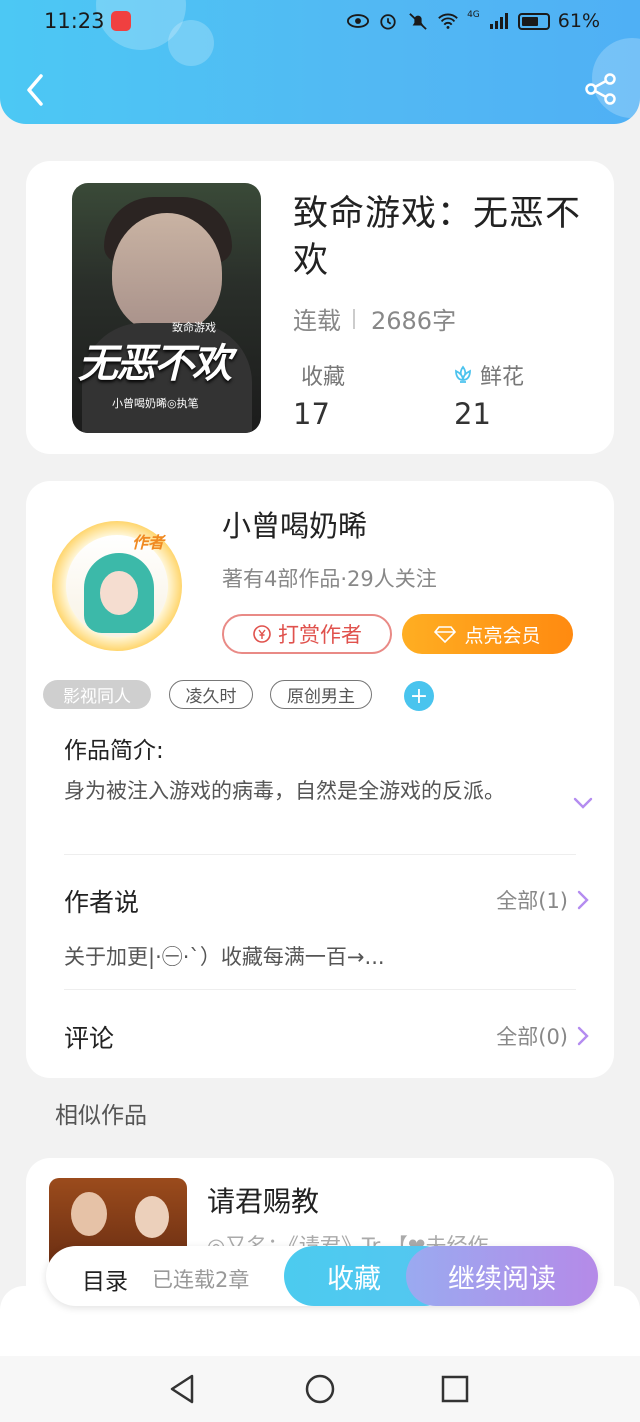 This screenshot has height=1422, width=640. What do you see at coordinates (155, 363) in the screenshot?
I see `cover-title: 无恶不欢` at bounding box center [155, 363].